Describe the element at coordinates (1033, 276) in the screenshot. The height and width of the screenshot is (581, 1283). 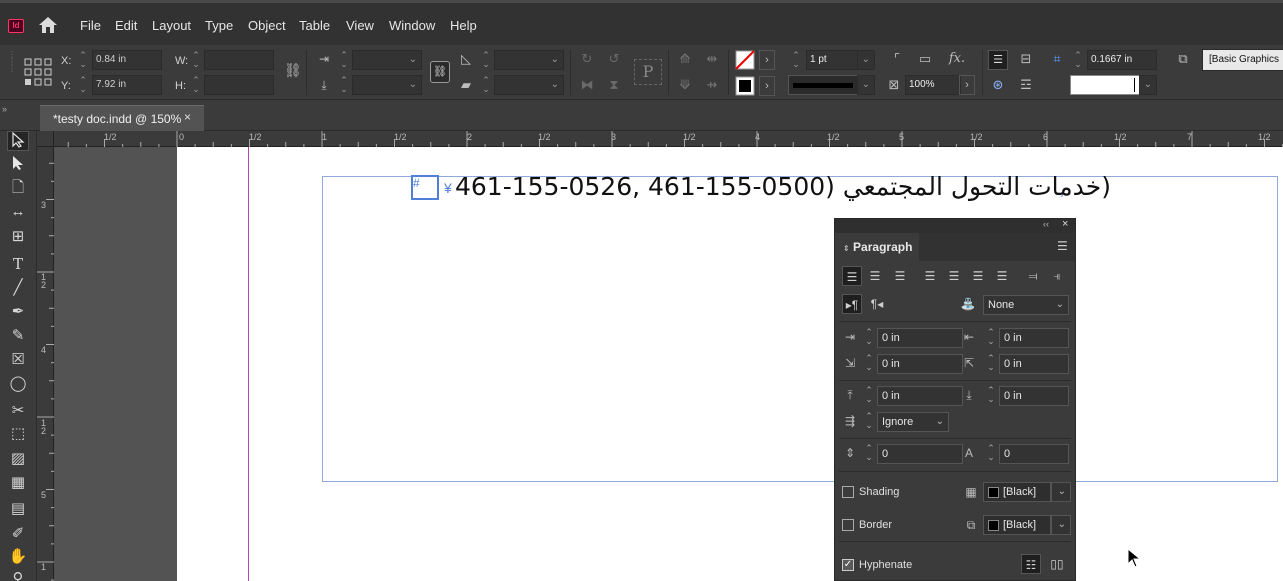
I see `align-towards-spine-button: ⫤` at that location.